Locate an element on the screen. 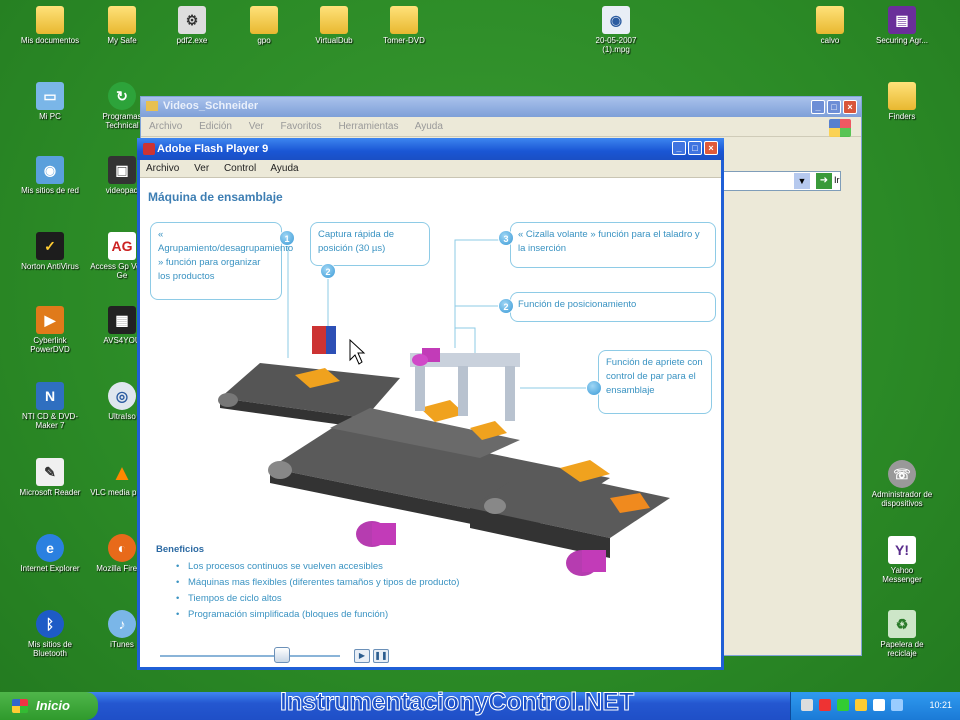 This screenshot has height=720, width=960. folder-docs-icon is located at coordinates (50, 20).